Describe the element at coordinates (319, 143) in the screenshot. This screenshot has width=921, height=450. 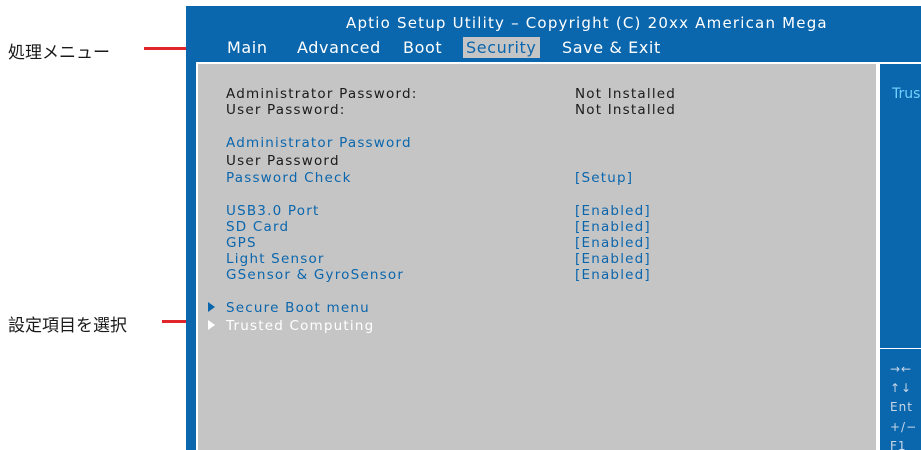
I see `admin-password-item: Administrator Password` at that location.